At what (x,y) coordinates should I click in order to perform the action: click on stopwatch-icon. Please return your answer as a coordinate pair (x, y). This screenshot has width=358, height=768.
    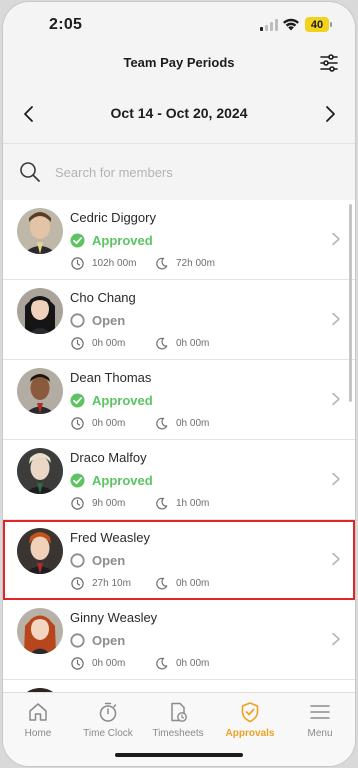
    Looking at the image, I should click on (108, 712).